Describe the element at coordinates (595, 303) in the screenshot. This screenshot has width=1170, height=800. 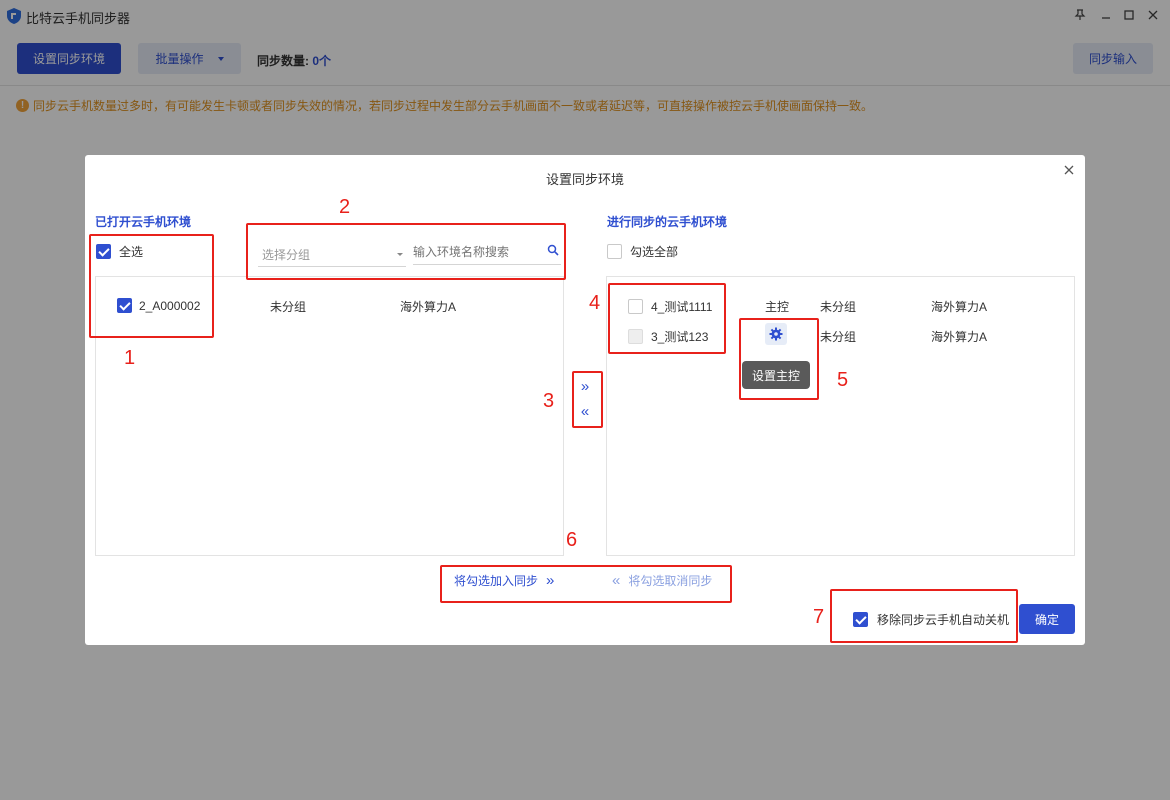
I see `annotation-number-4: 4` at that location.